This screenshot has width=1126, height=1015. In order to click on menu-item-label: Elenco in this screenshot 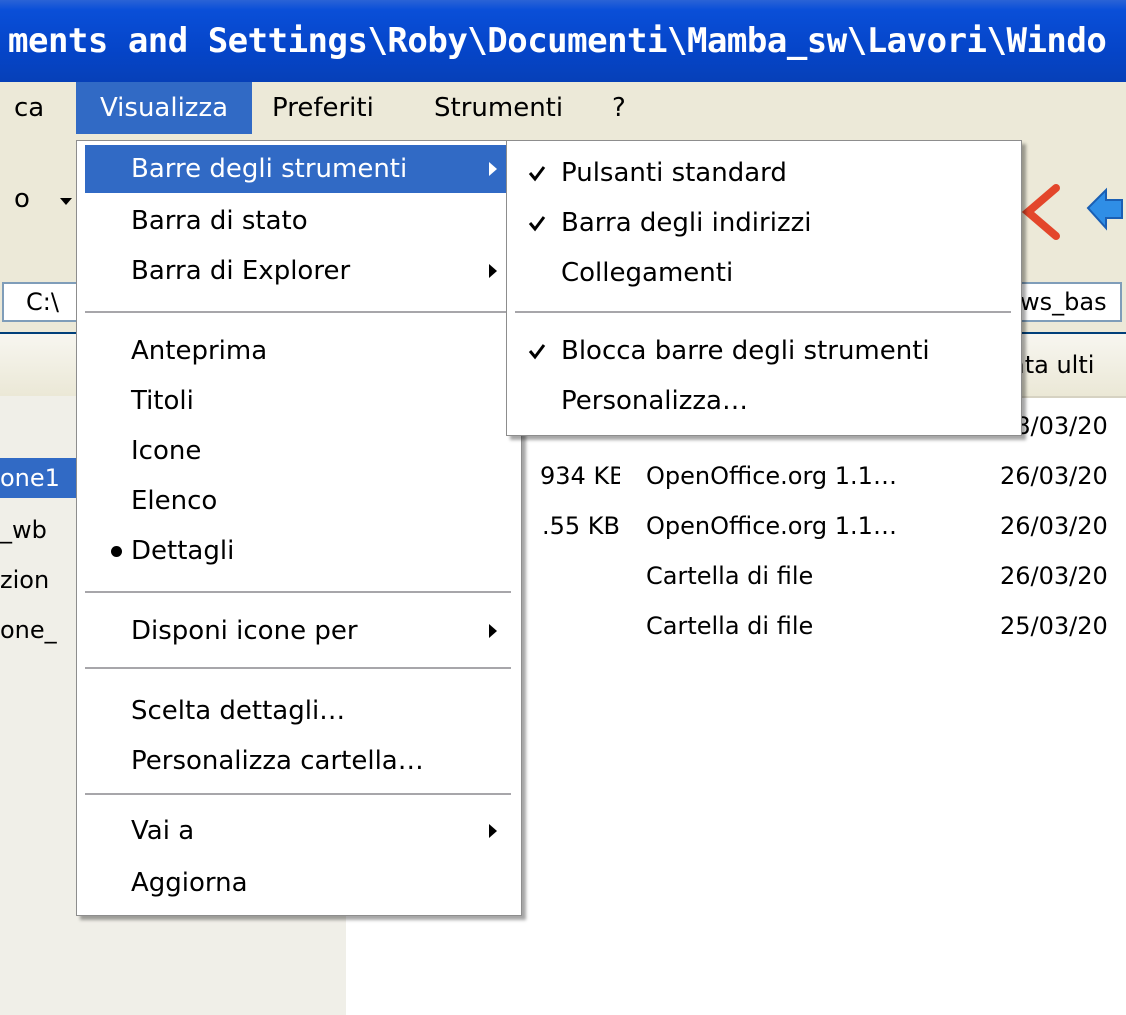, I will do `click(174, 501)`.